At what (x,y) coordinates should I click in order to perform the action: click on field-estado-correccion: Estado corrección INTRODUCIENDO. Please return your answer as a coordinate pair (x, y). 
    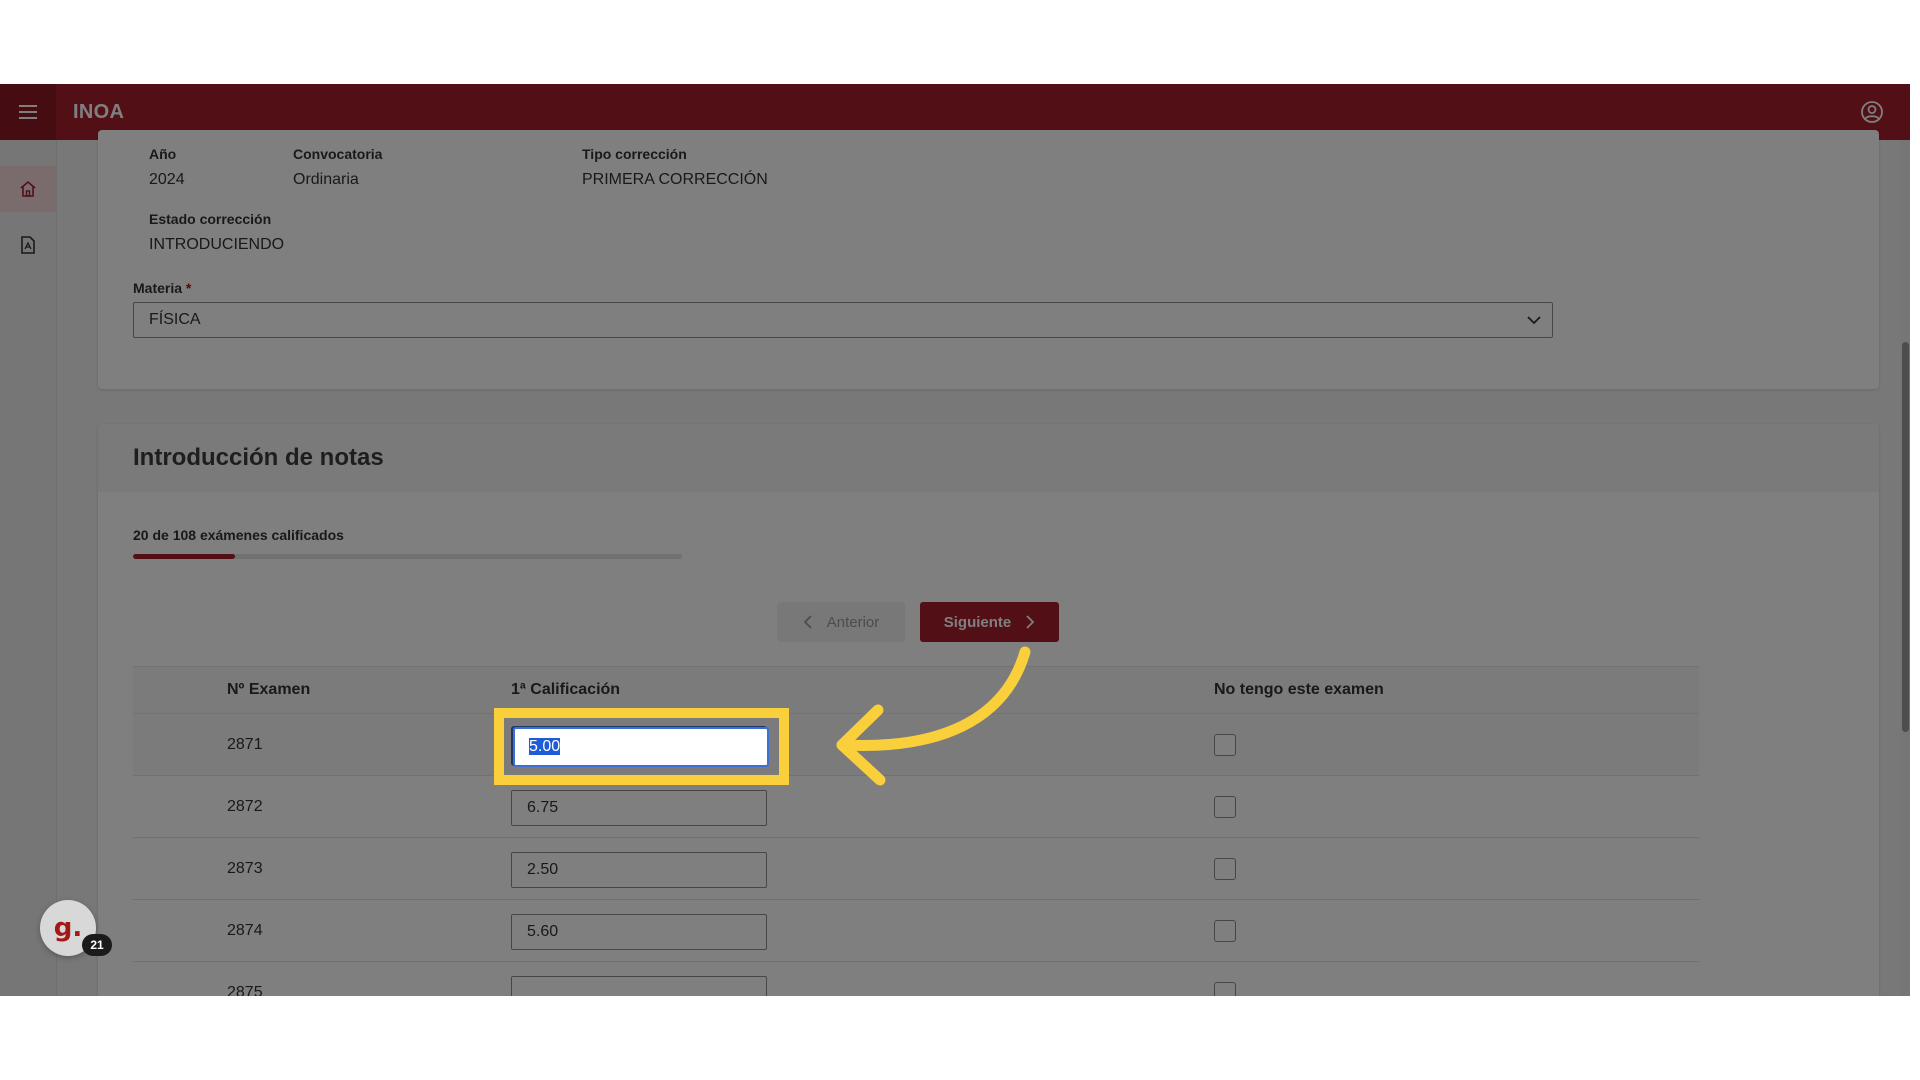
    Looking at the image, I should click on (217, 232).